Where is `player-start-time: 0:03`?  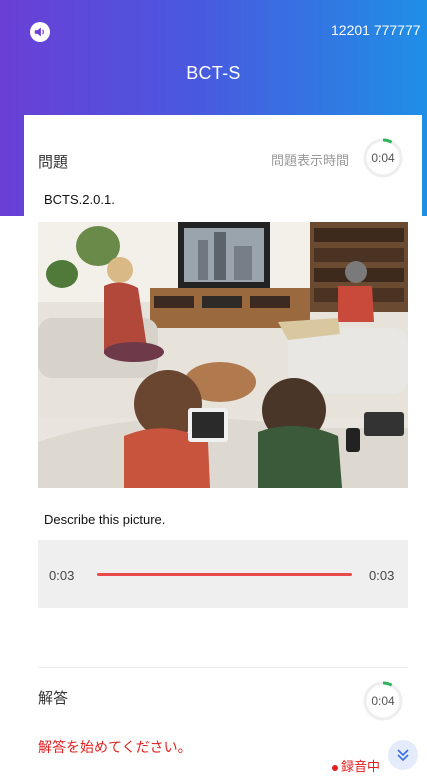 player-start-time: 0:03 is located at coordinates (62, 575).